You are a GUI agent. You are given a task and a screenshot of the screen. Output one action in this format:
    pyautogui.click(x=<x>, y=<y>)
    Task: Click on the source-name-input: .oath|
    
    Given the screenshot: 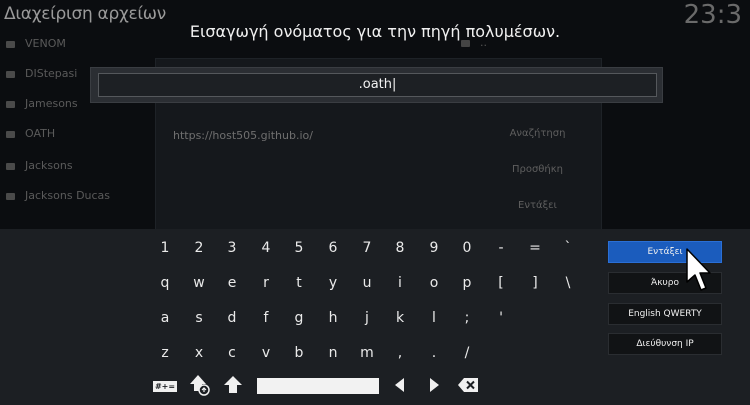 What is the action you would take?
    pyautogui.click(x=377, y=85)
    